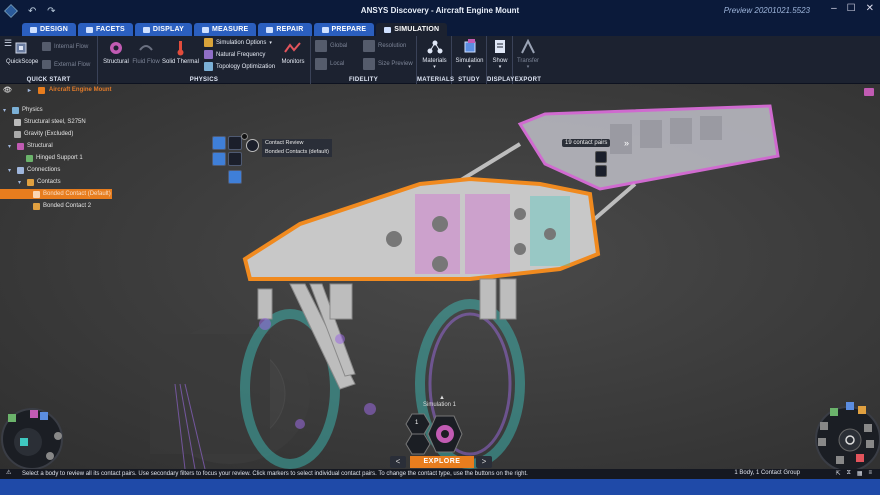 The image size is (880, 495). I want to click on tab-facets: Facets, so click(105, 29).